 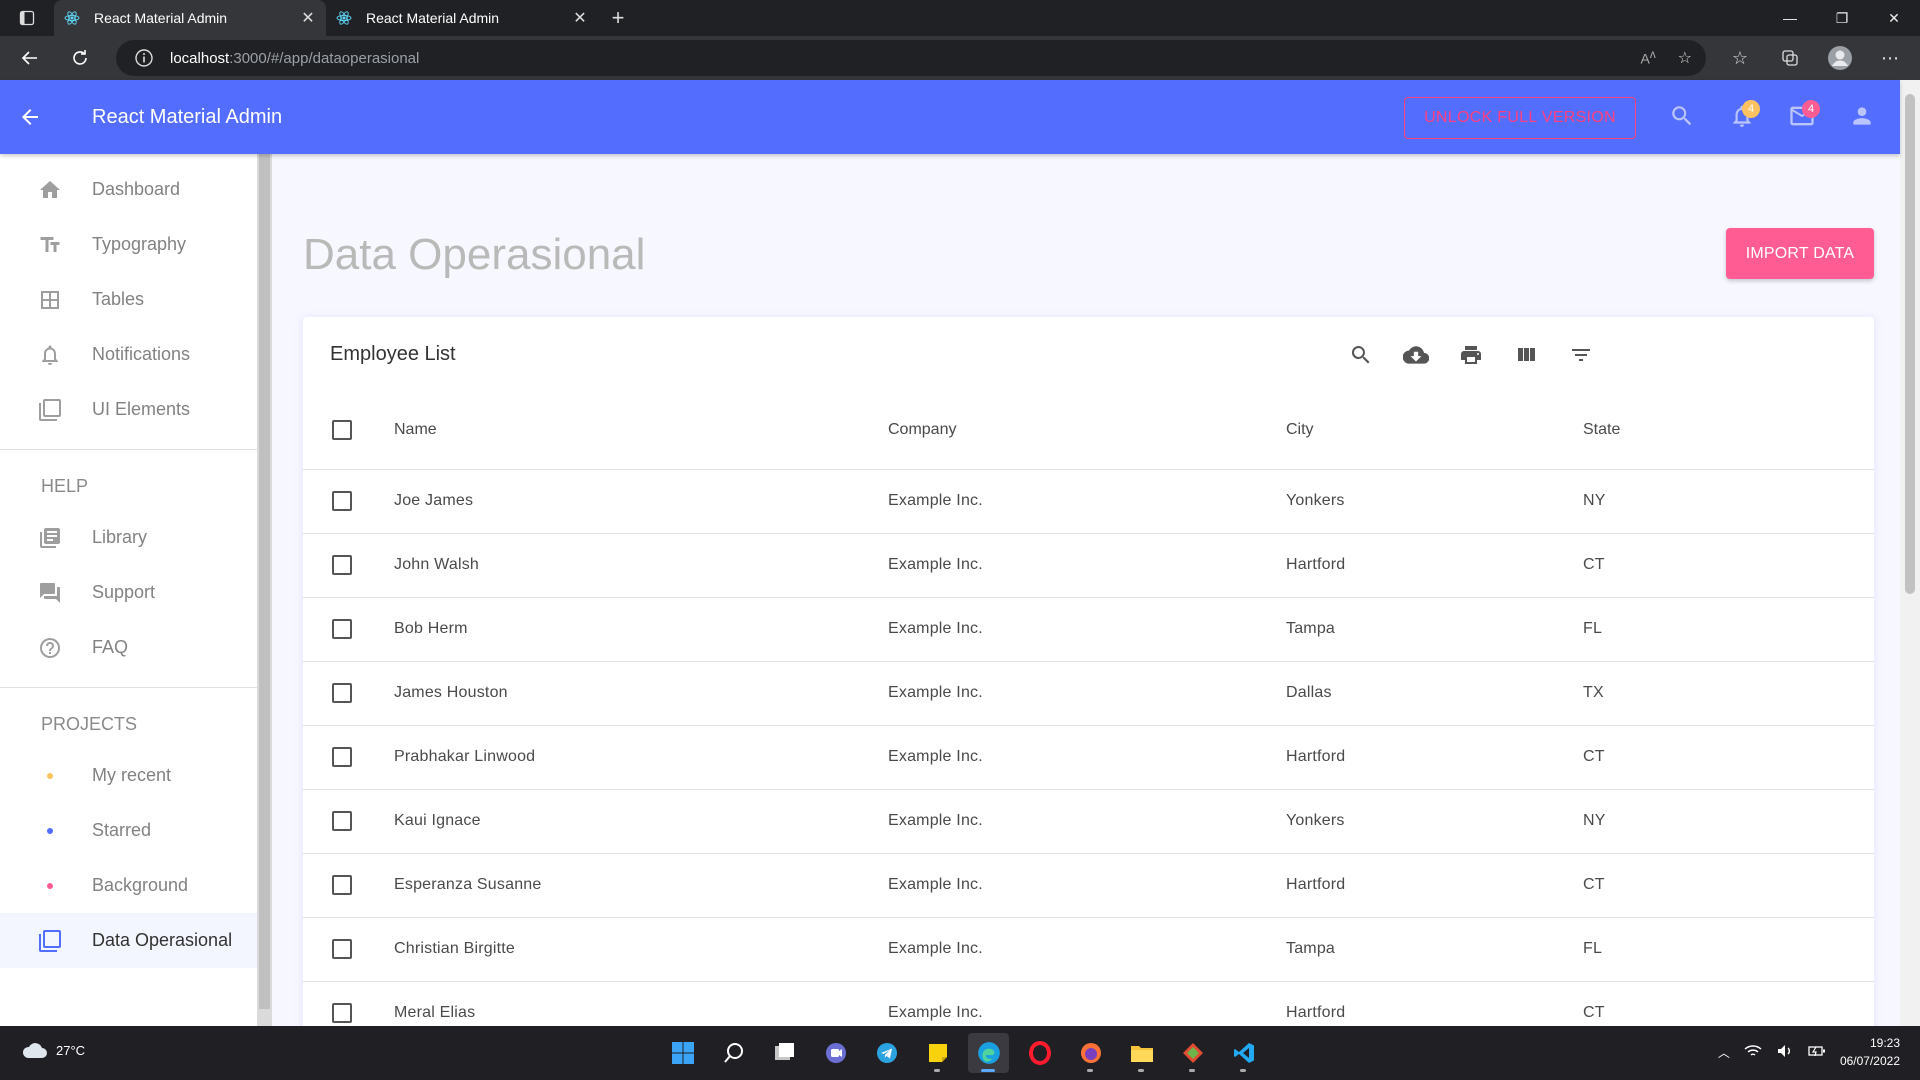 What do you see at coordinates (128, 299) in the screenshot?
I see `sidebar-item-tables: Tables` at bounding box center [128, 299].